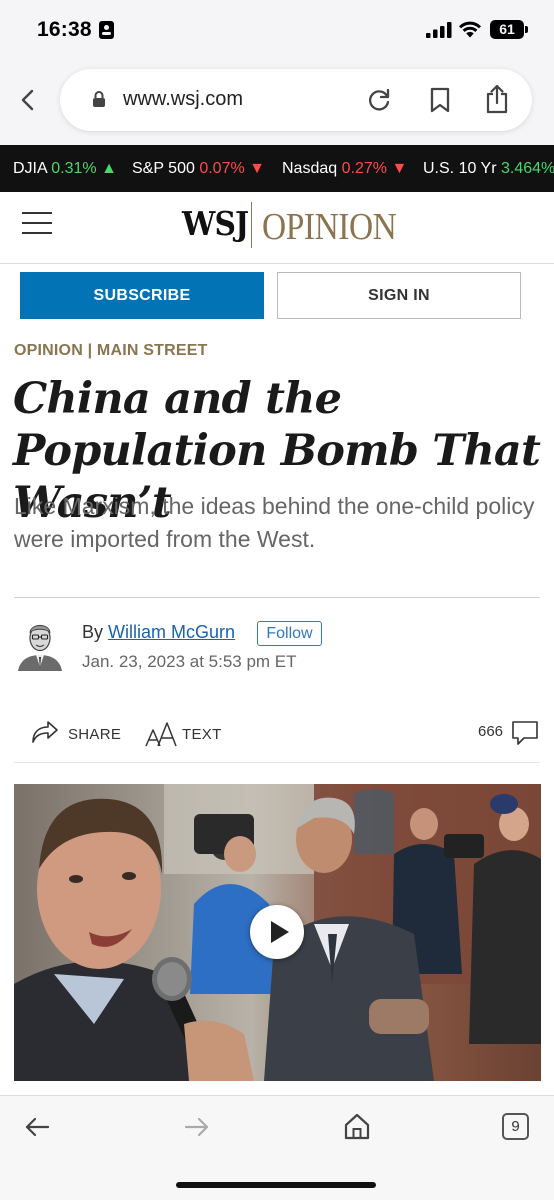 The height and width of the screenshot is (1200, 554). I want to click on byline-prefix: By, so click(93, 632).